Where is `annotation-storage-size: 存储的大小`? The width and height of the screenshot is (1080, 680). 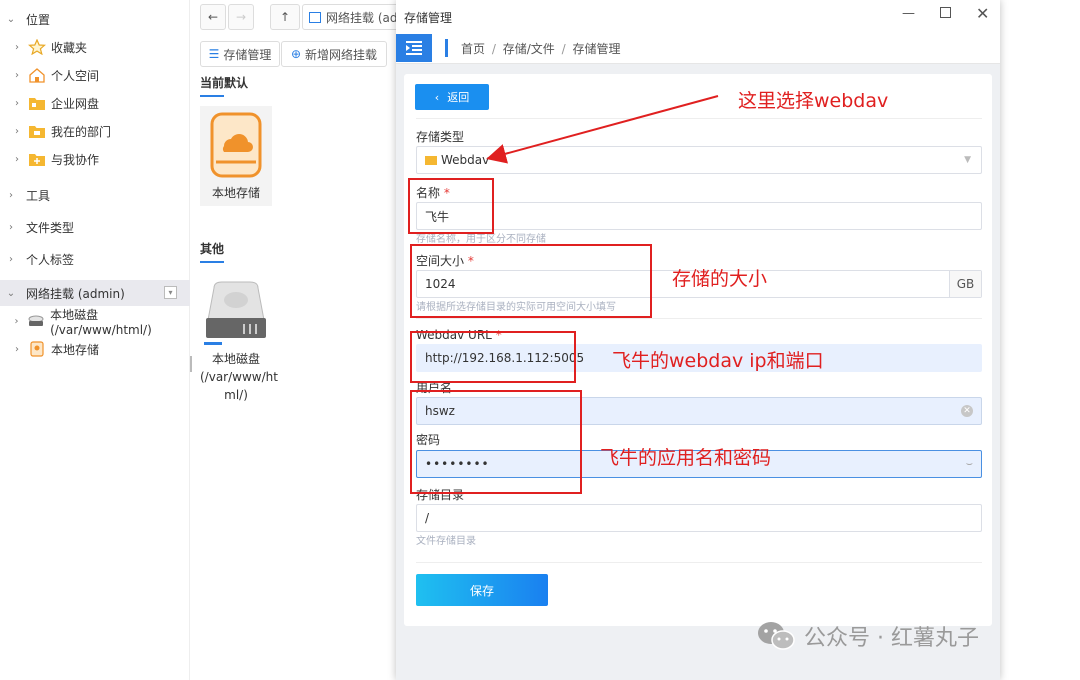 annotation-storage-size: 存储的大小 is located at coordinates (720, 279).